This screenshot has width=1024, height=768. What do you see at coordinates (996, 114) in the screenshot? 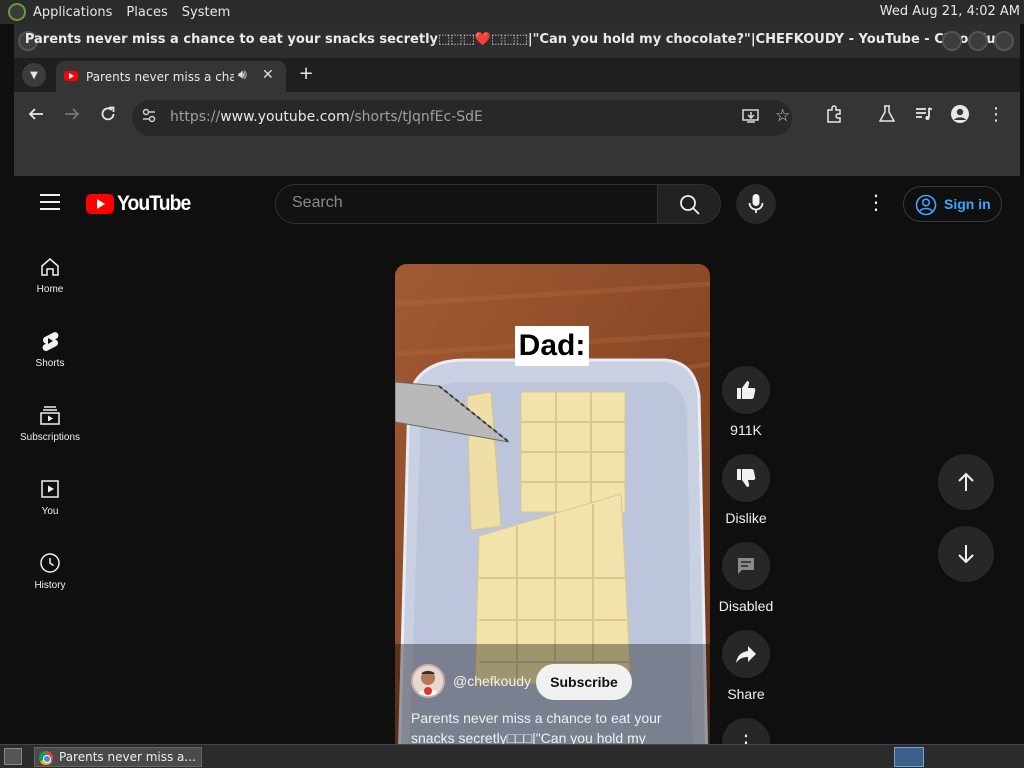
I see `chrome-menu-icon: ⋮` at bounding box center [996, 114].